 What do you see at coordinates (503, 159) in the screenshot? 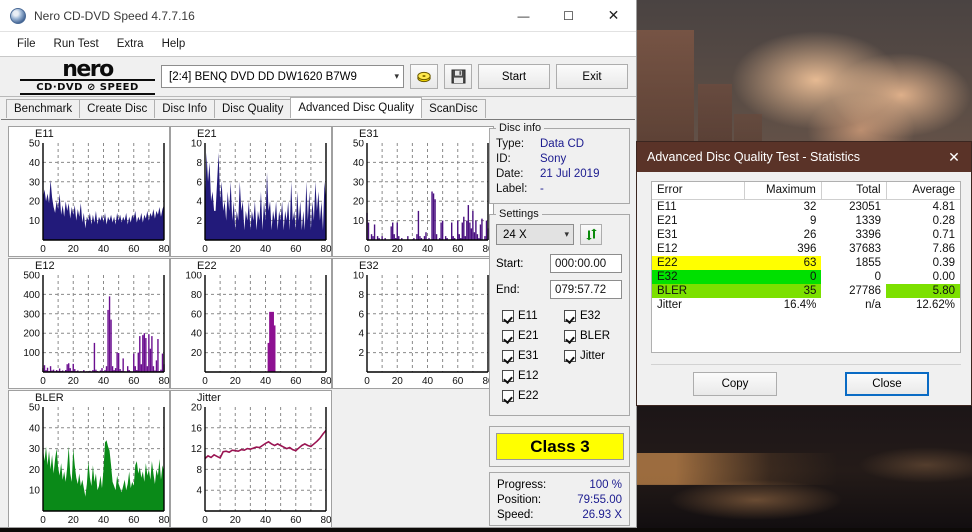
I see `disc-info-key-id: ID:` at bounding box center [503, 159].